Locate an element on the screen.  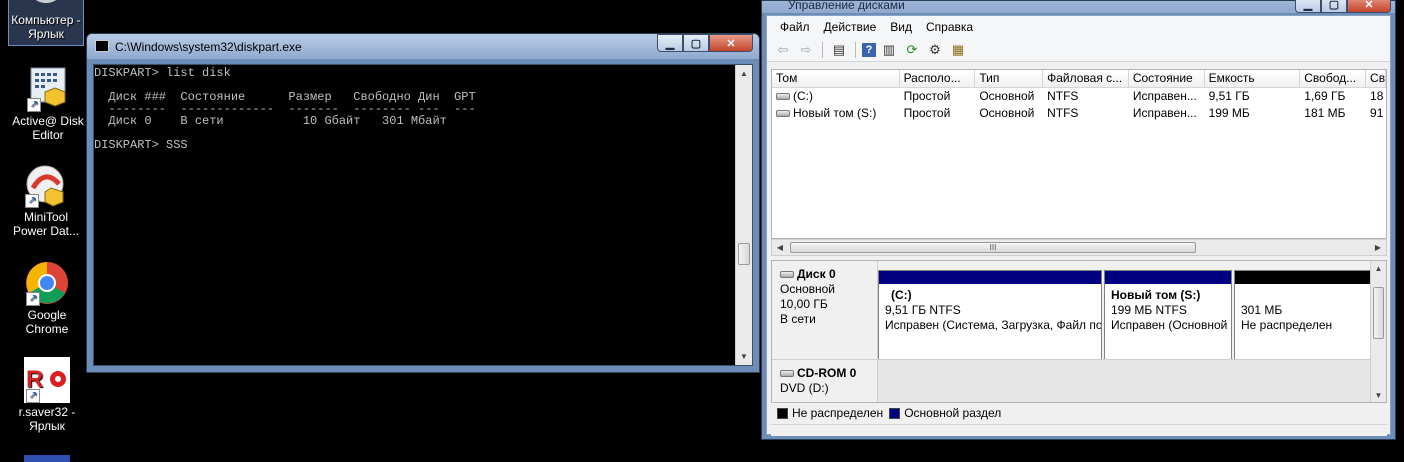
drive-icon is located at coordinates (783, 114).